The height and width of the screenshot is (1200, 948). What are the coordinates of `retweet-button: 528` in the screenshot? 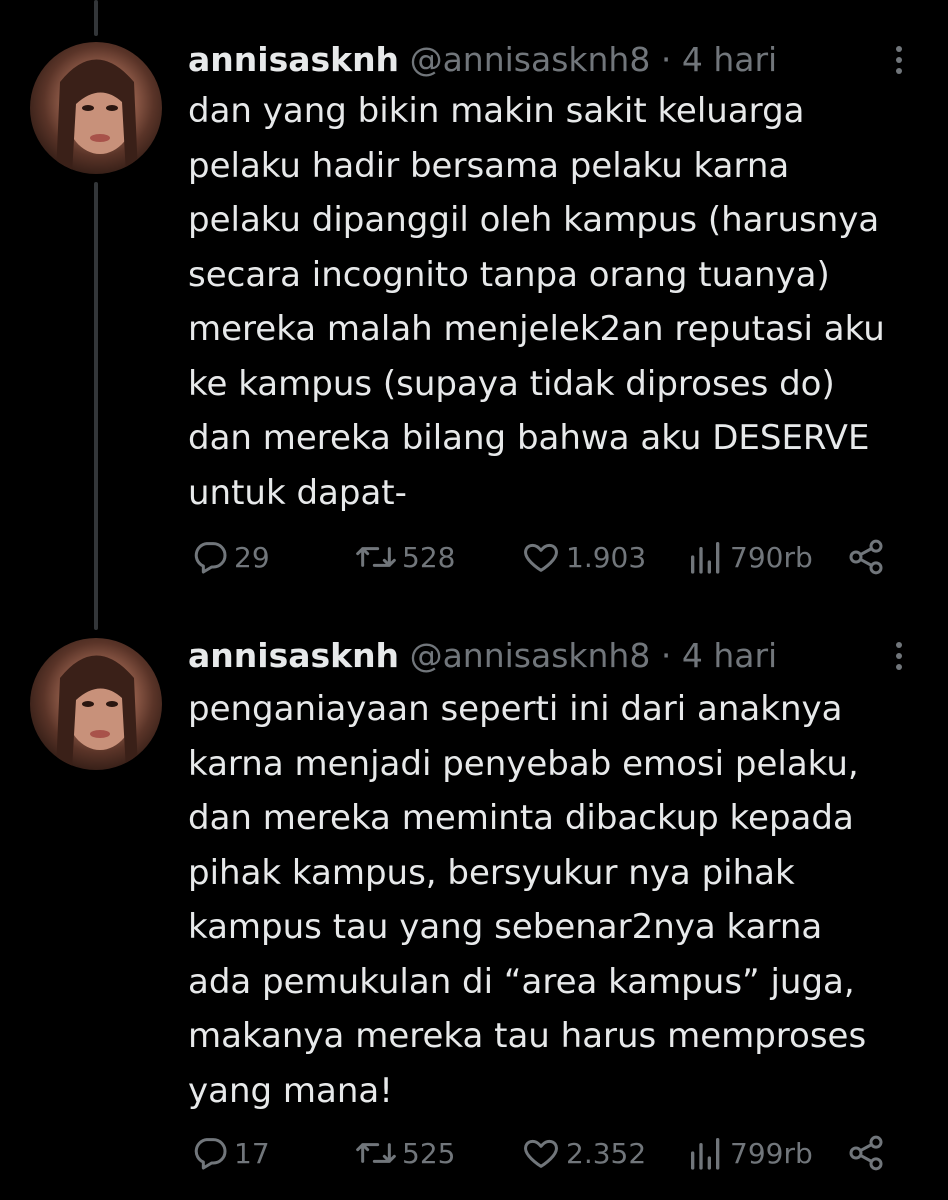 It's located at (404, 557).